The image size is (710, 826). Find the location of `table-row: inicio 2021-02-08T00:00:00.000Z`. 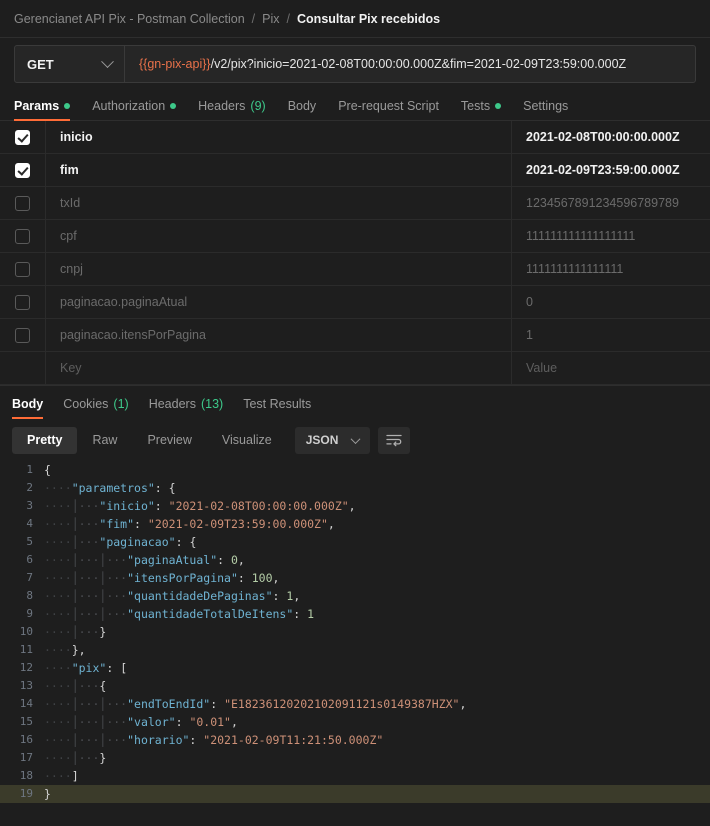

table-row: inicio 2021-02-08T00:00:00.000Z is located at coordinates (355, 137).